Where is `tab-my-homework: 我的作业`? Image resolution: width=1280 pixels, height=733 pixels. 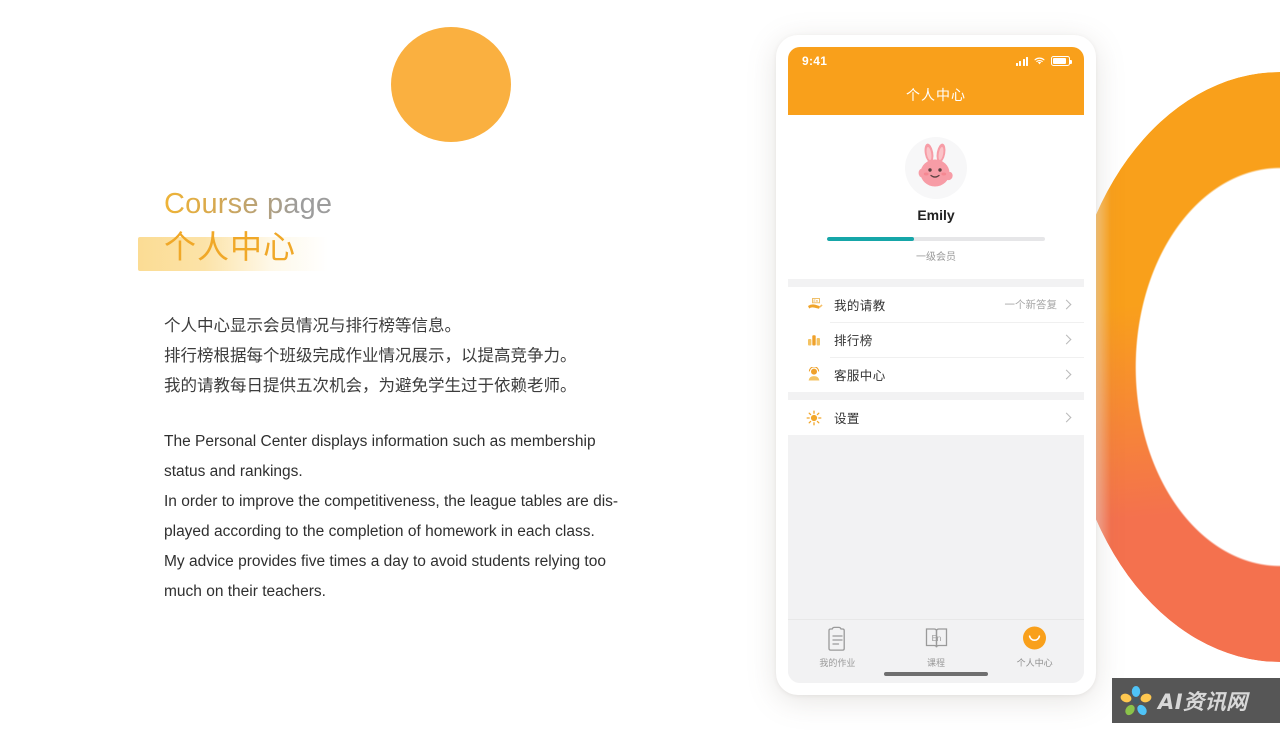
tab-my-homework: 我的作业 is located at coordinates (837, 647).